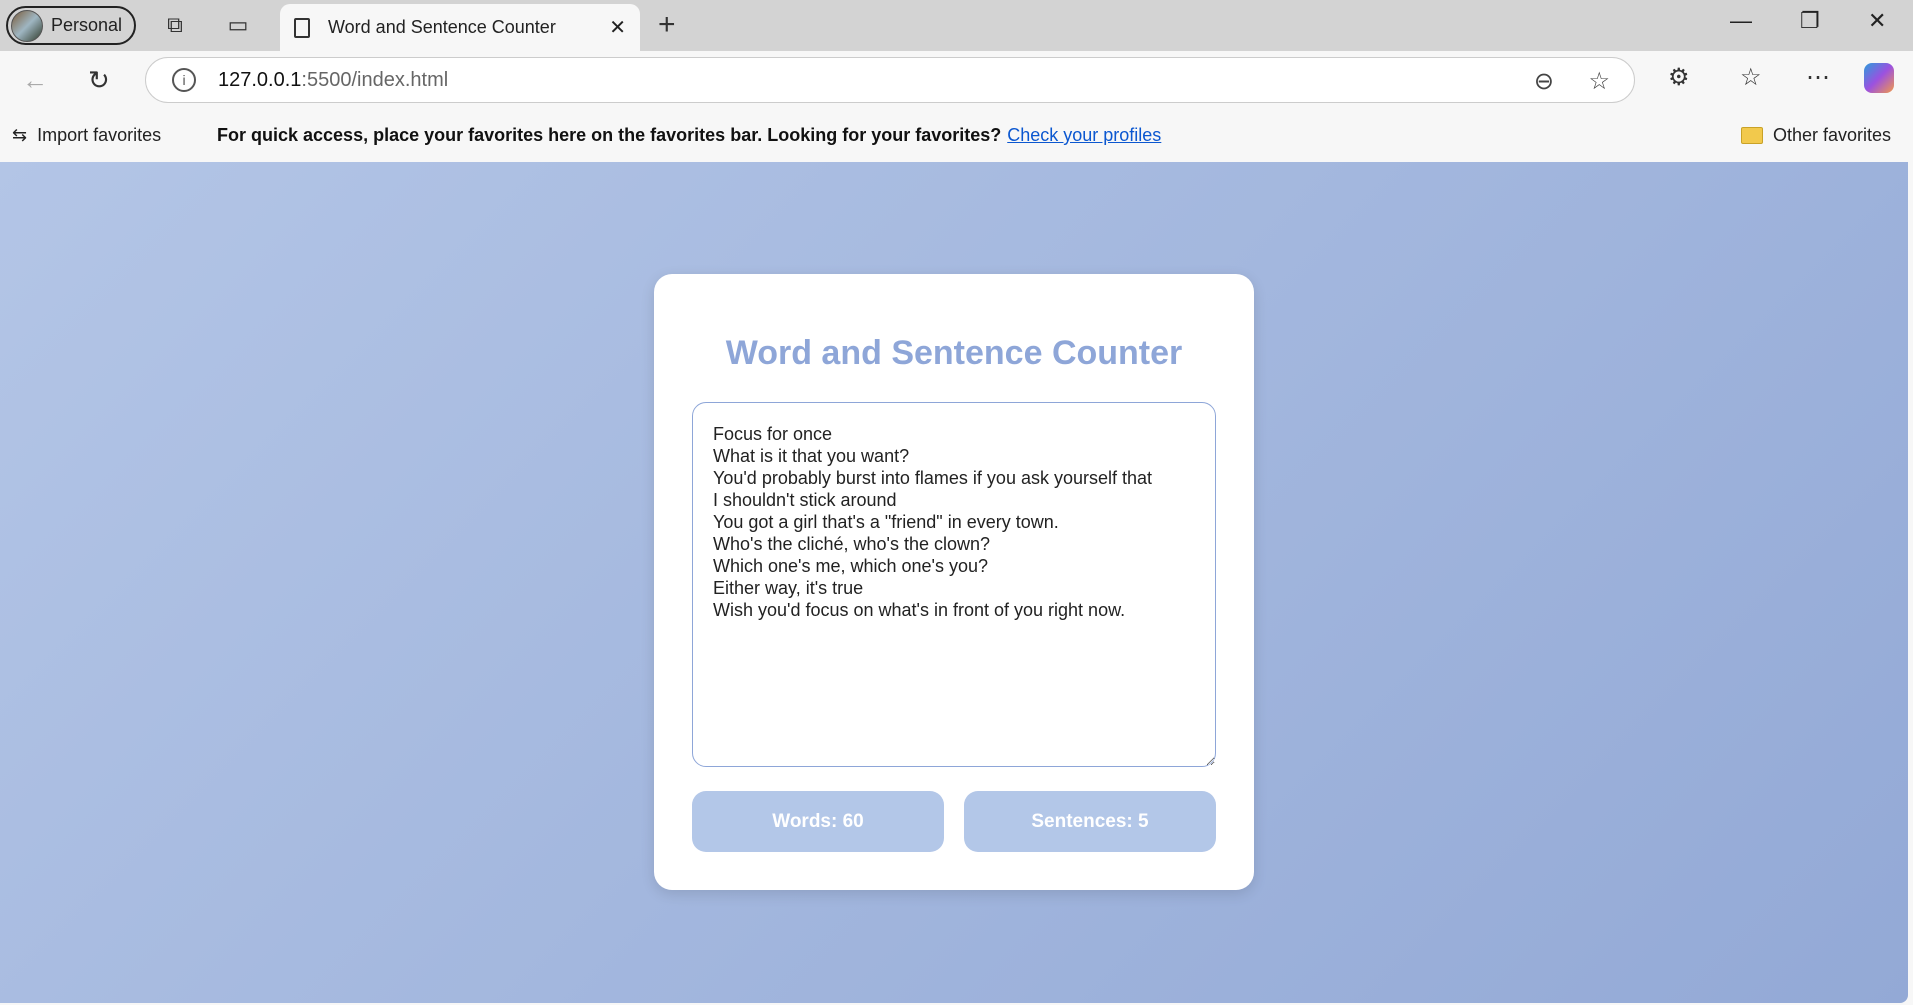 The height and width of the screenshot is (1005, 1913). What do you see at coordinates (1752, 135) in the screenshot?
I see `folder-icon` at bounding box center [1752, 135].